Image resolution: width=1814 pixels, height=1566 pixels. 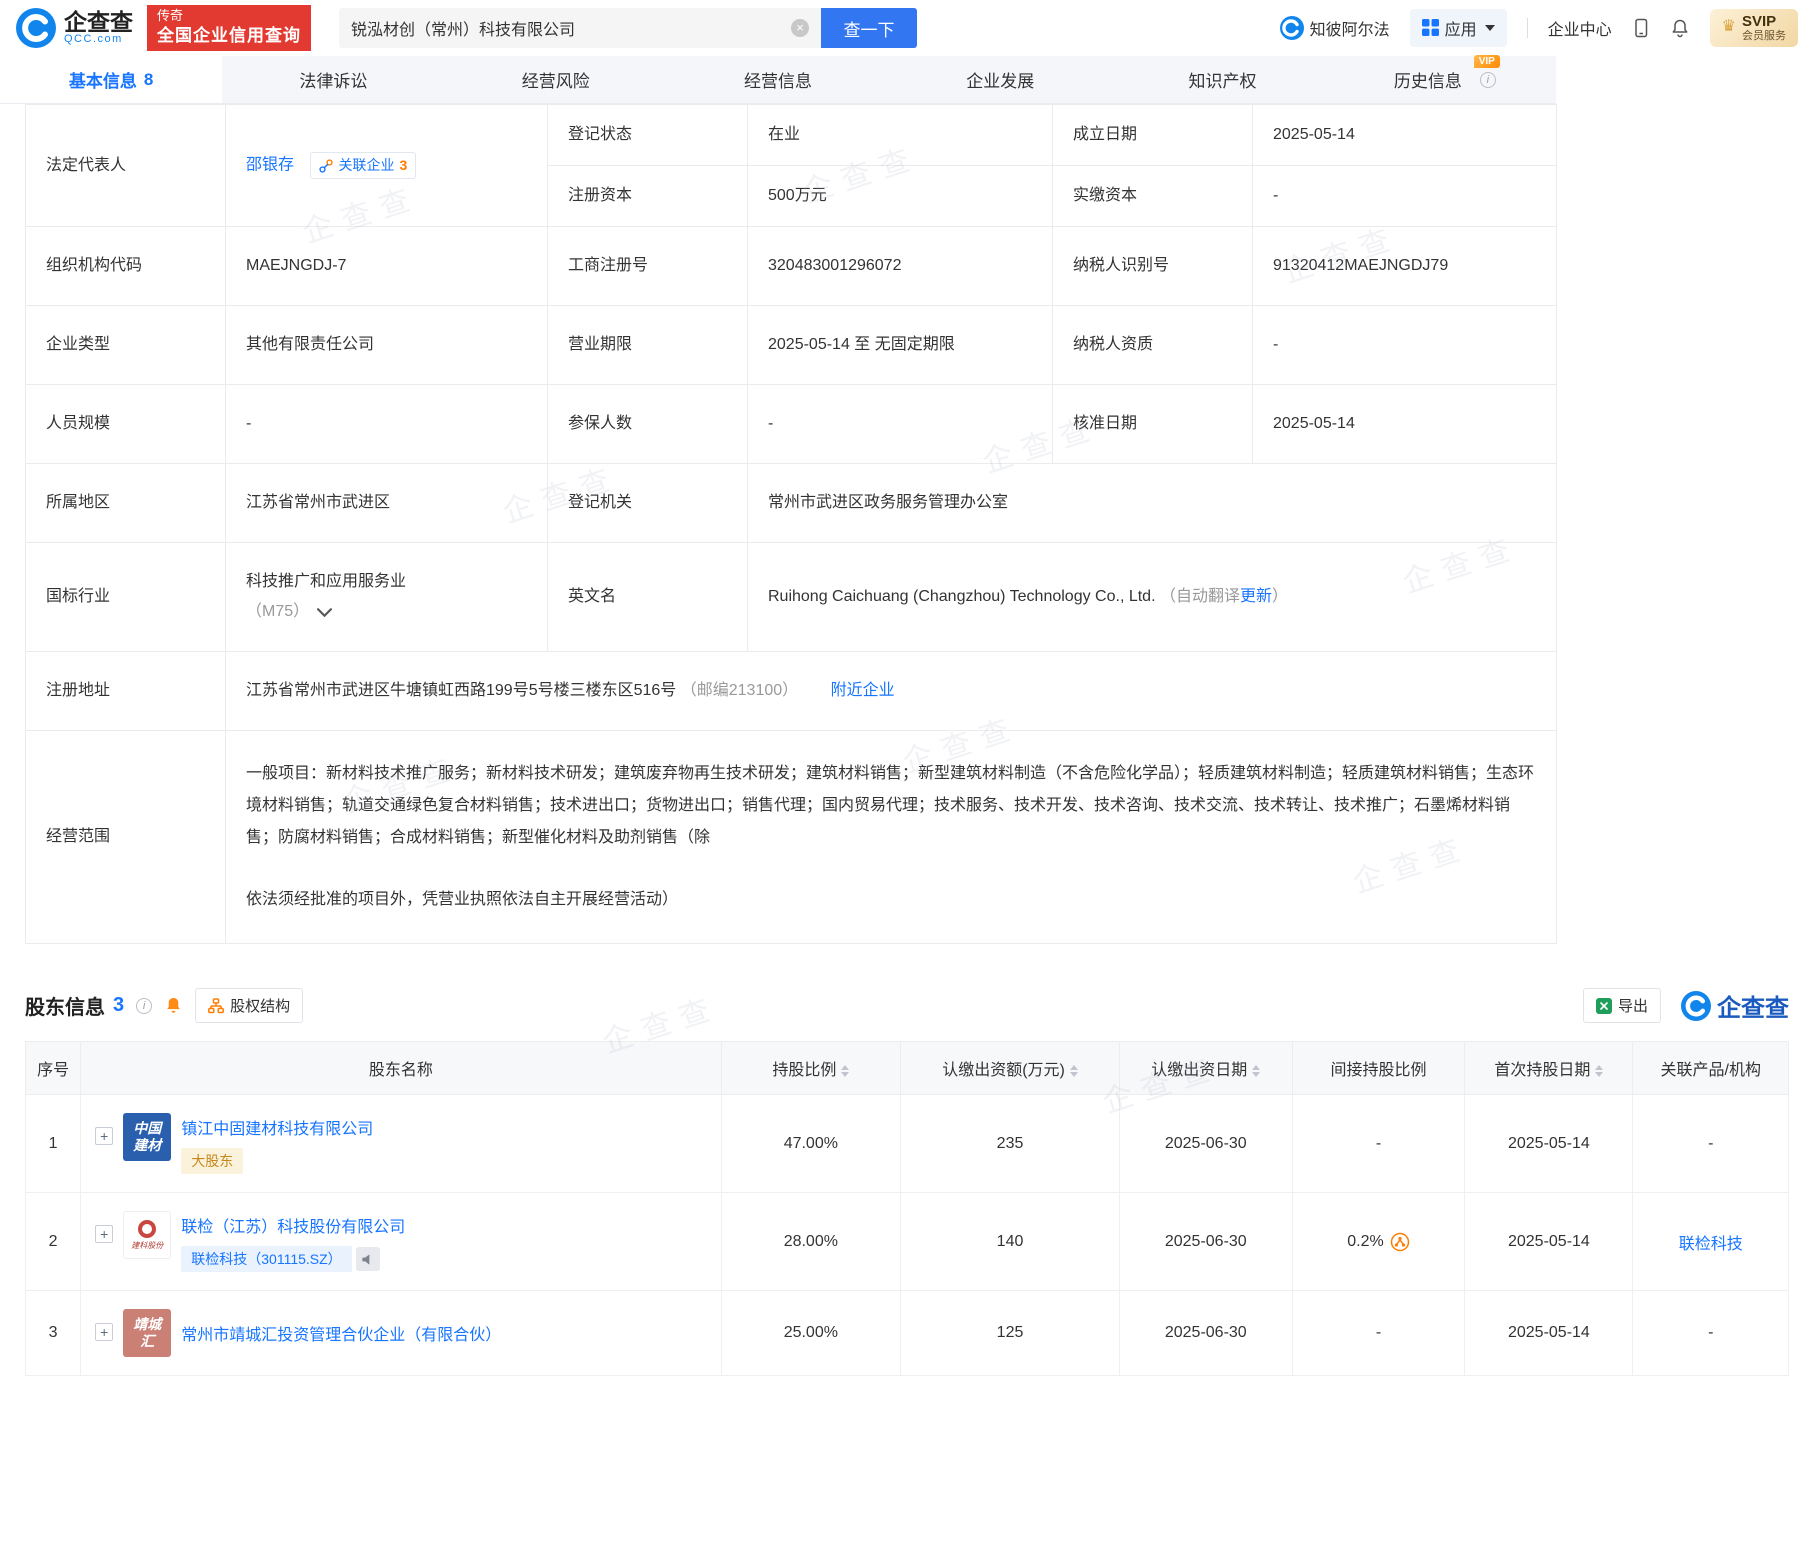 I want to click on field-label: 注册地址, so click(x=78, y=690).